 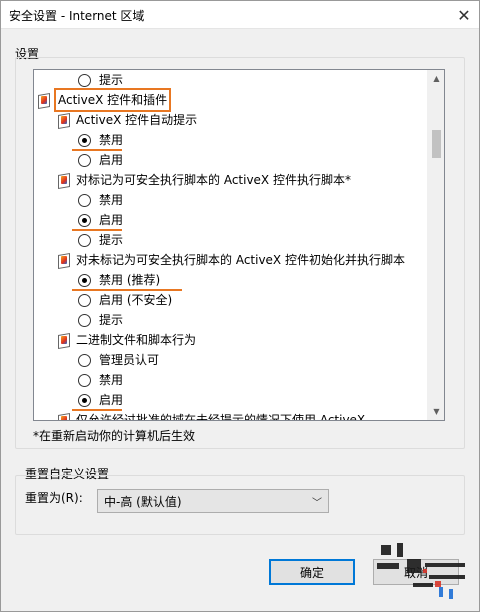 What do you see at coordinates (213, 180) in the screenshot?
I see `setting-label: 对标记为可安全执行脚本的 ActiveX 控件执行脚本*` at bounding box center [213, 180].